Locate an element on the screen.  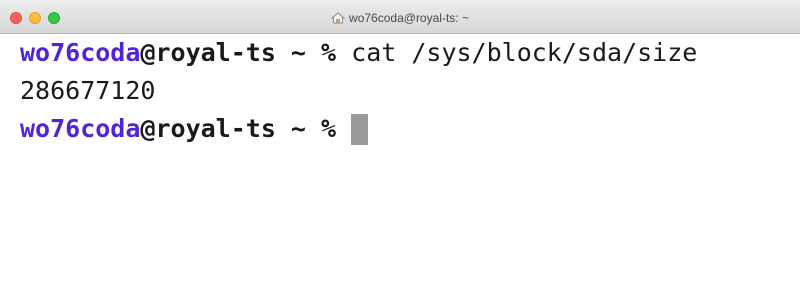
text-cursor is located at coordinates (360, 129).